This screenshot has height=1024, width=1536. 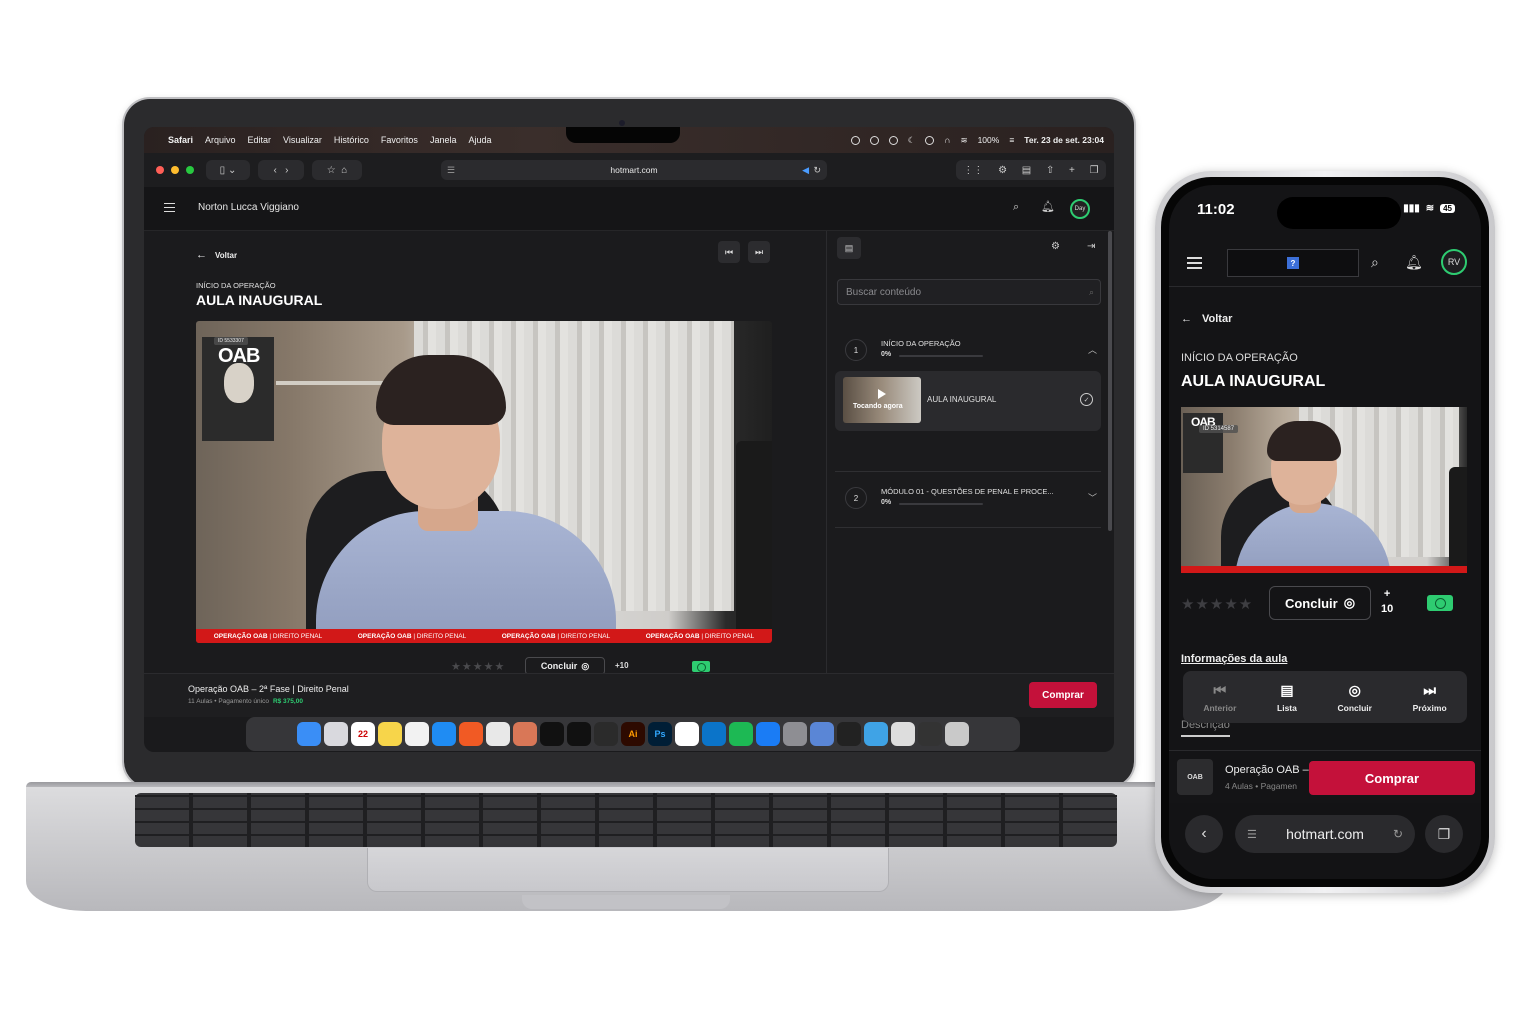 I want to click on dock-notion-ai-icon, so click(x=552, y=734).